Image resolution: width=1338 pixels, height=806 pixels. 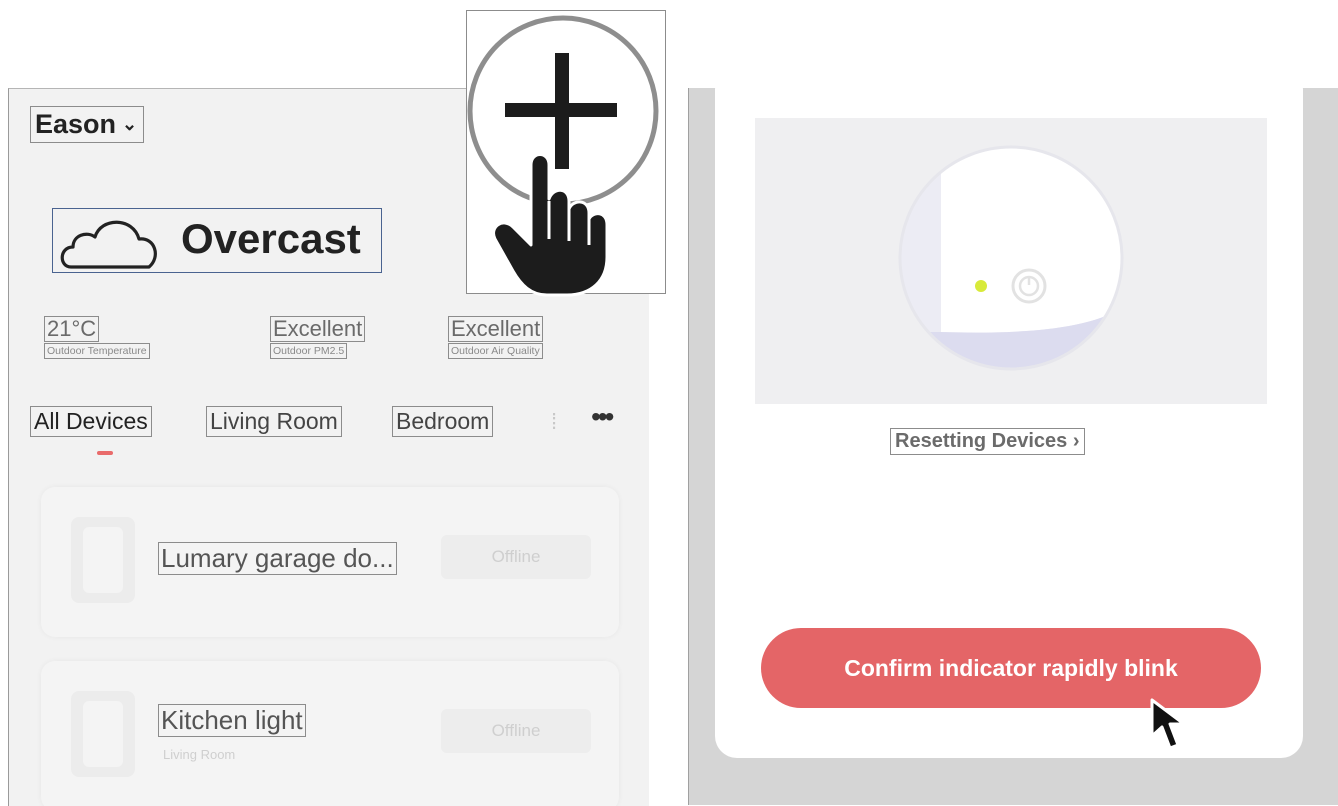 What do you see at coordinates (550, 225) in the screenshot?
I see `hand-pointer-icon` at bounding box center [550, 225].